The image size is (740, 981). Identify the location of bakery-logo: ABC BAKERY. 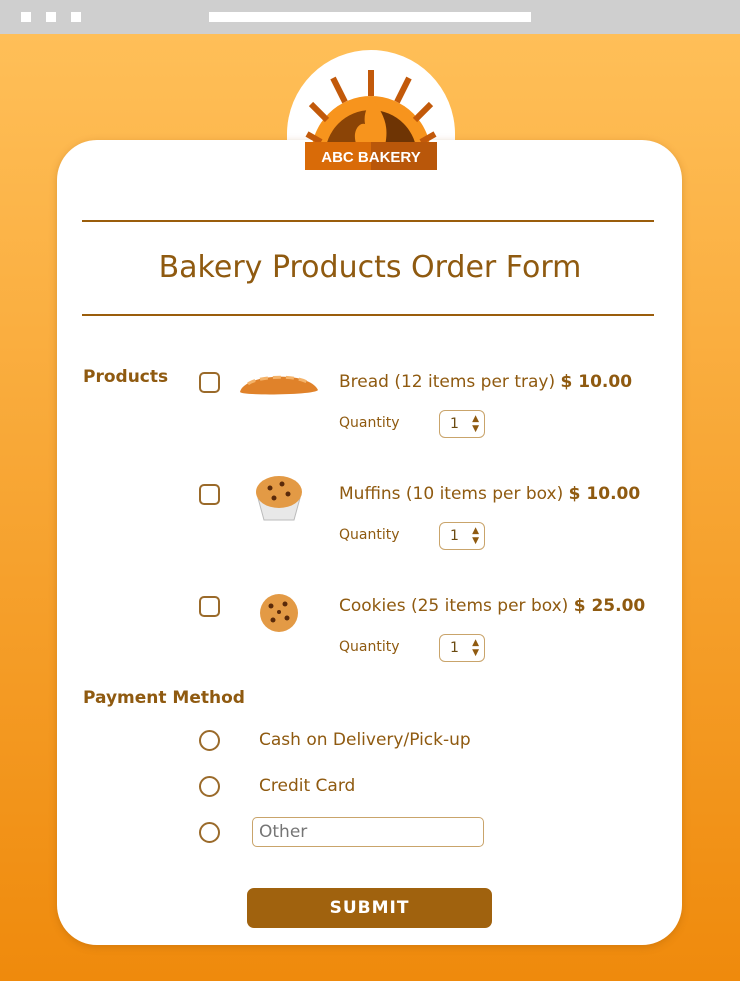
(371, 120).